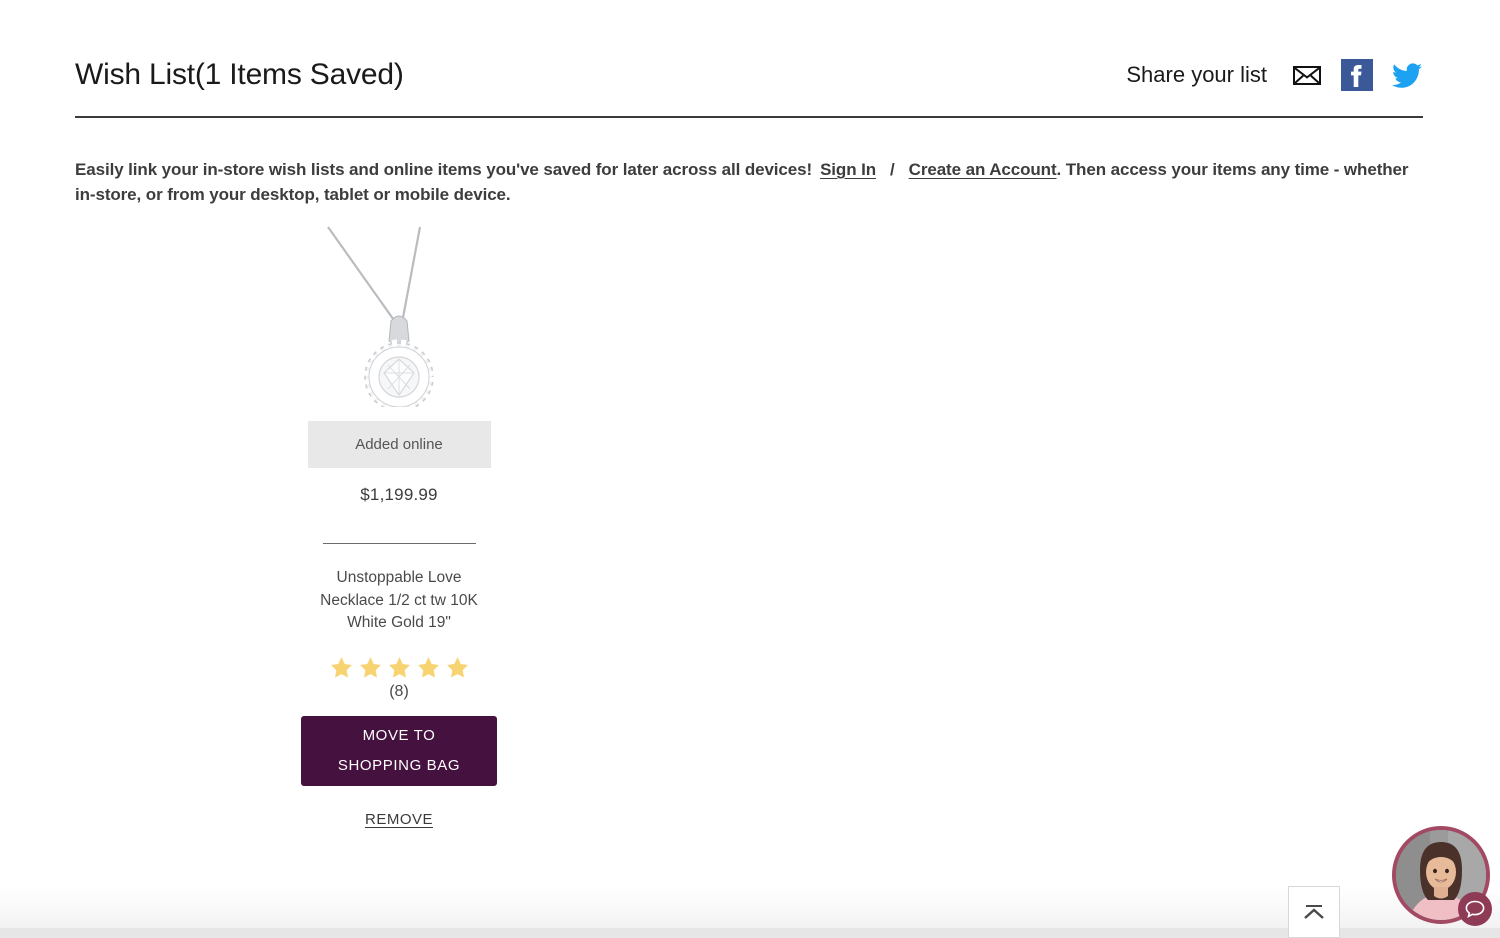  Describe the element at coordinates (399, 494) in the screenshot. I see `product-price: $1,199.99` at that location.